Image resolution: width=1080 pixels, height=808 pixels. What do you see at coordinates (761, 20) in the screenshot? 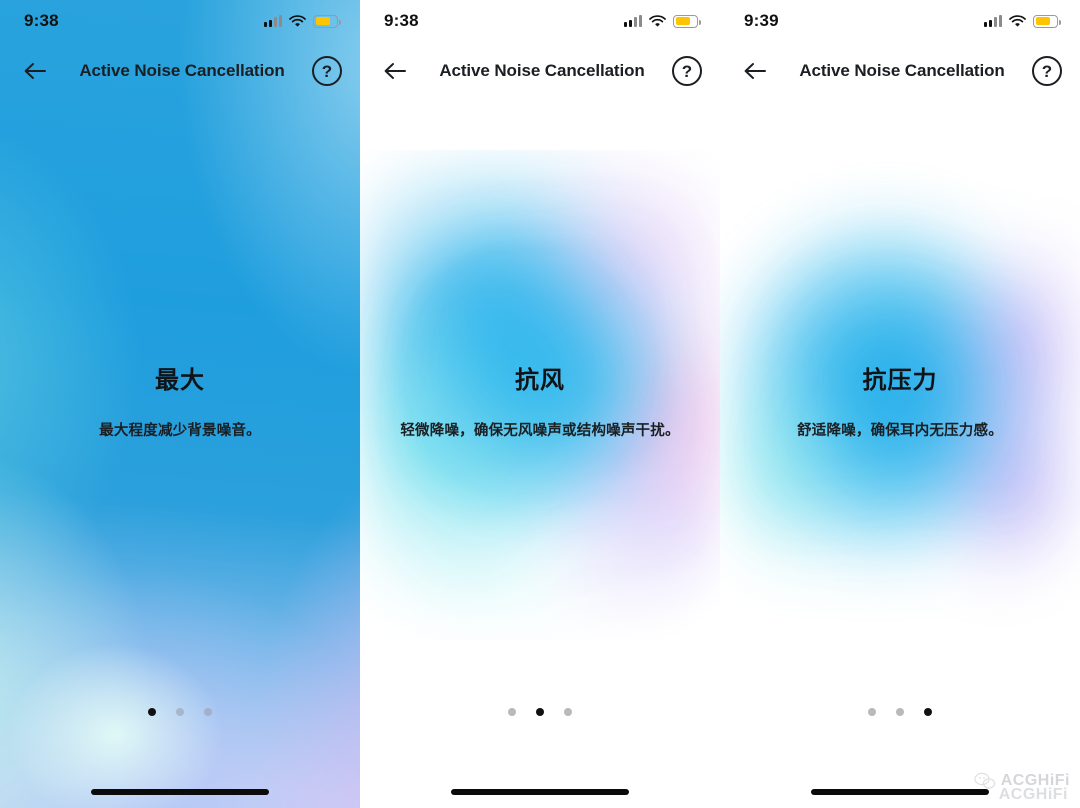
I see `status-clock: 9:39` at bounding box center [761, 20].